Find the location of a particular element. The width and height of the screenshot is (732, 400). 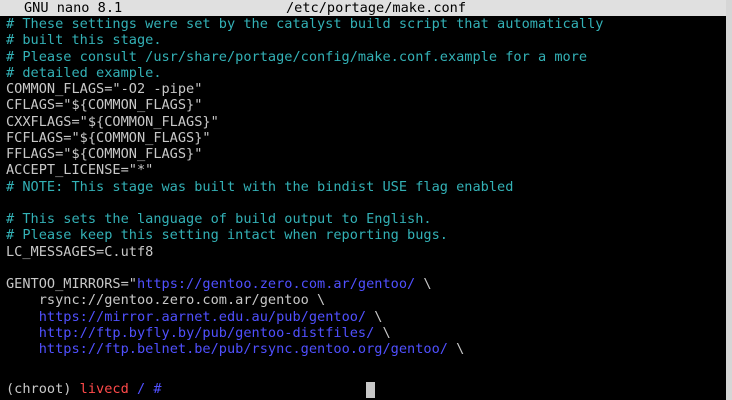

editor-line: LC_MESSAGES=C.utf8 is located at coordinates (365, 252).